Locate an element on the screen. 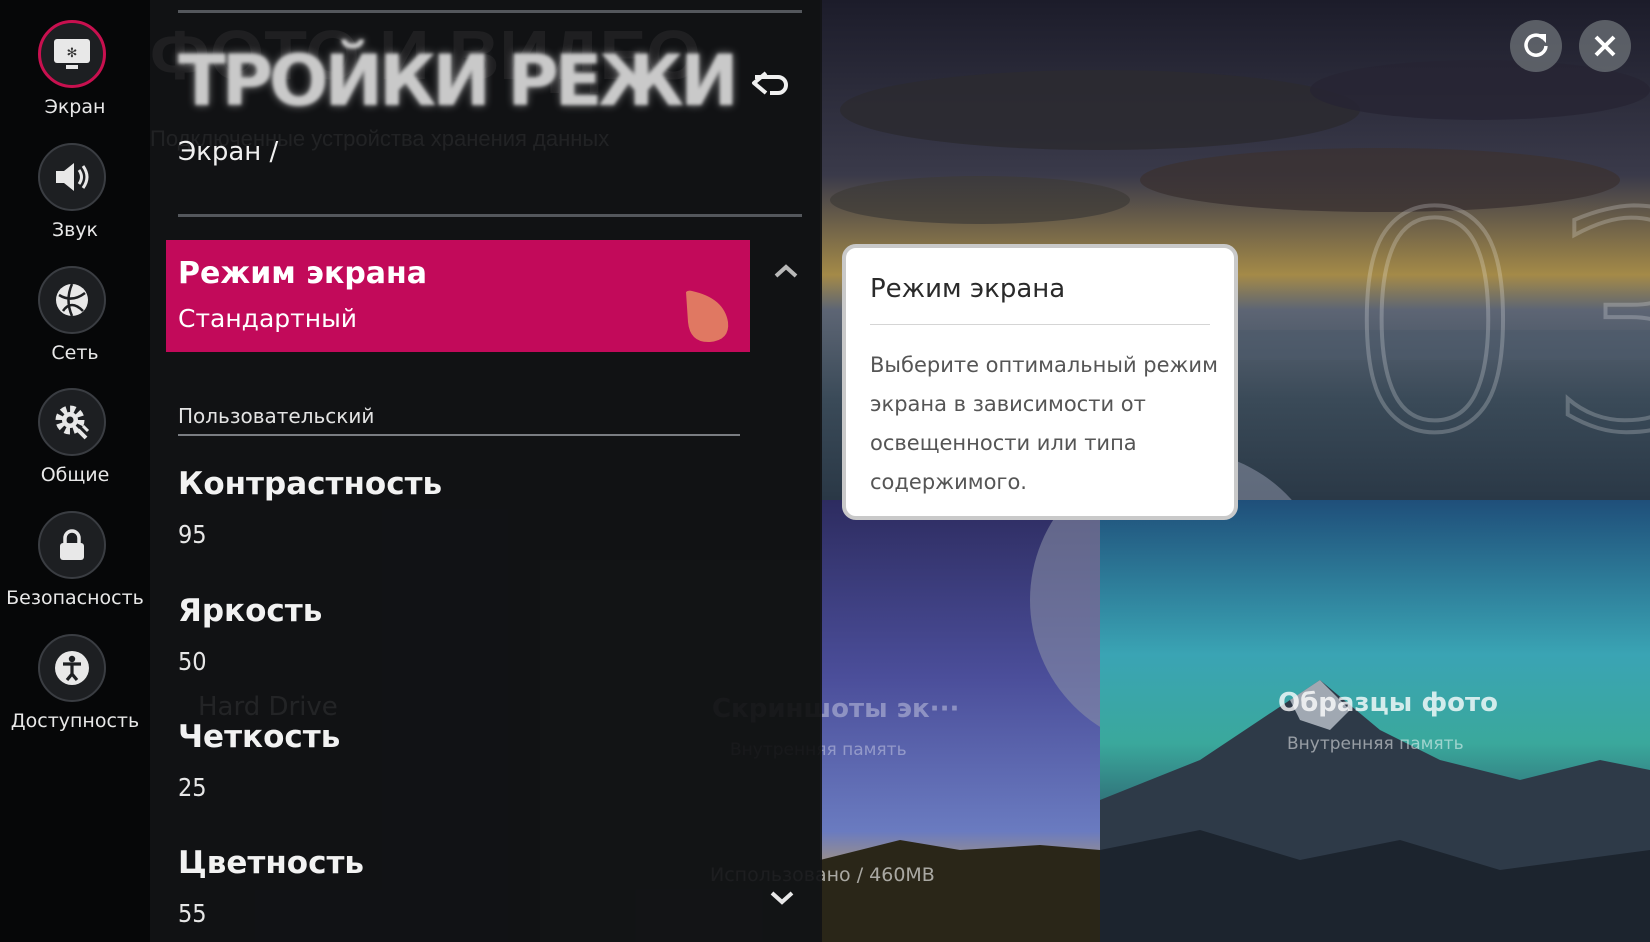 The height and width of the screenshot is (942, 1650). setting-brightness-label: Яркость is located at coordinates (250, 611).